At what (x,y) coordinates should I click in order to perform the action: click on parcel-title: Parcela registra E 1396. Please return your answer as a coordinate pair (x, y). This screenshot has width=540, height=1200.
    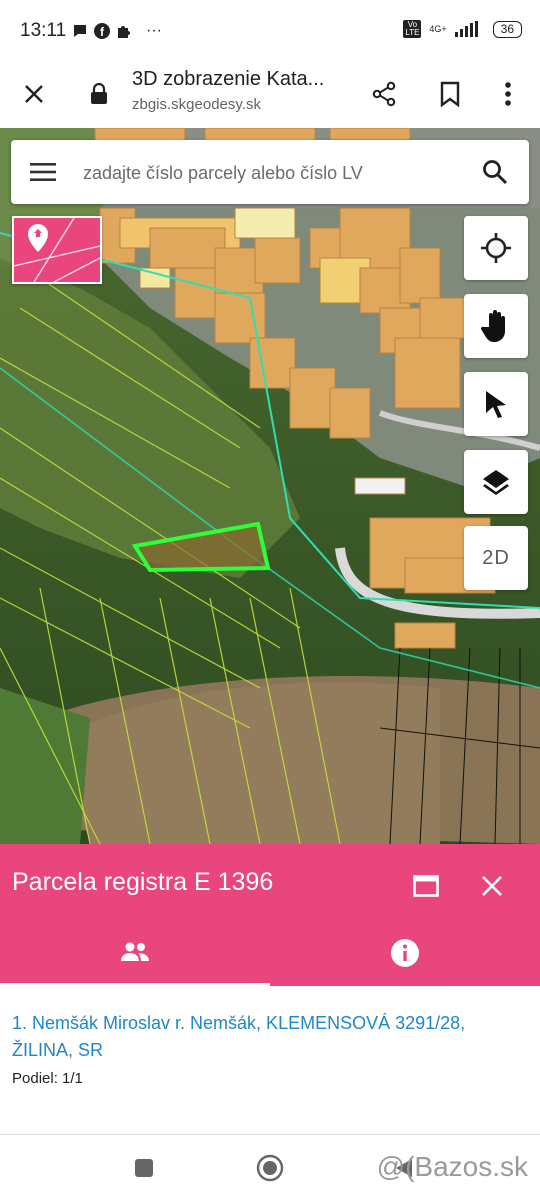
    Looking at the image, I should click on (143, 882).